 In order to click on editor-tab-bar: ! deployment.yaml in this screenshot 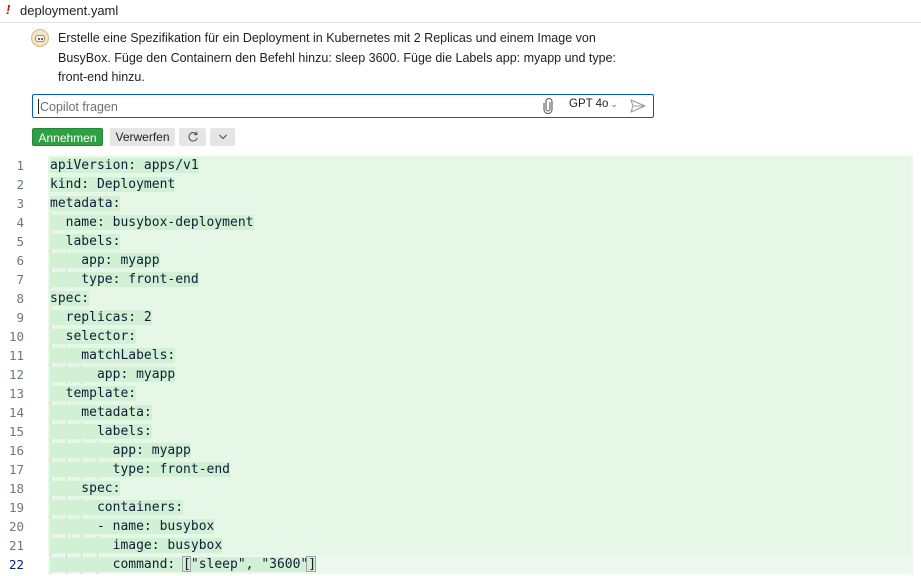, I will do `click(460, 11)`.